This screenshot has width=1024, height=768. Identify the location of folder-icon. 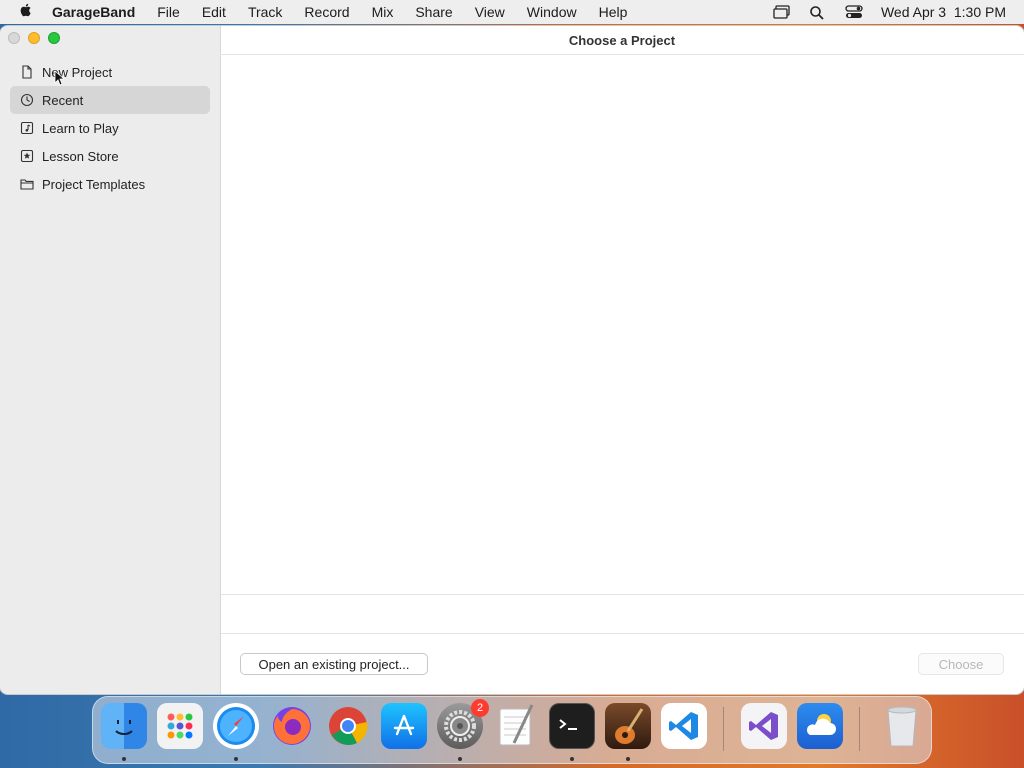
(27, 184).